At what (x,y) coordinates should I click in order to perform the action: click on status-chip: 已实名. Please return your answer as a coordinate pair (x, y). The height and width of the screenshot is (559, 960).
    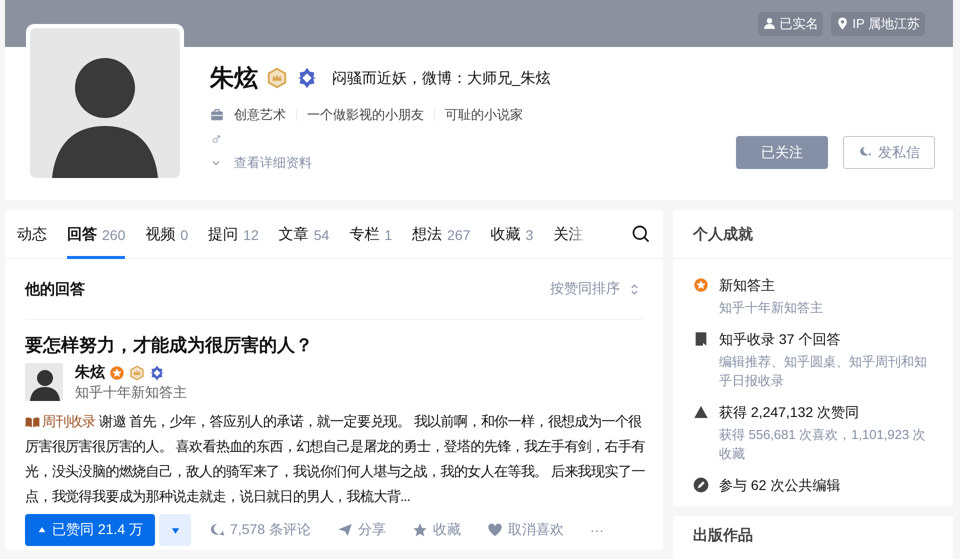
    Looking at the image, I should click on (791, 24).